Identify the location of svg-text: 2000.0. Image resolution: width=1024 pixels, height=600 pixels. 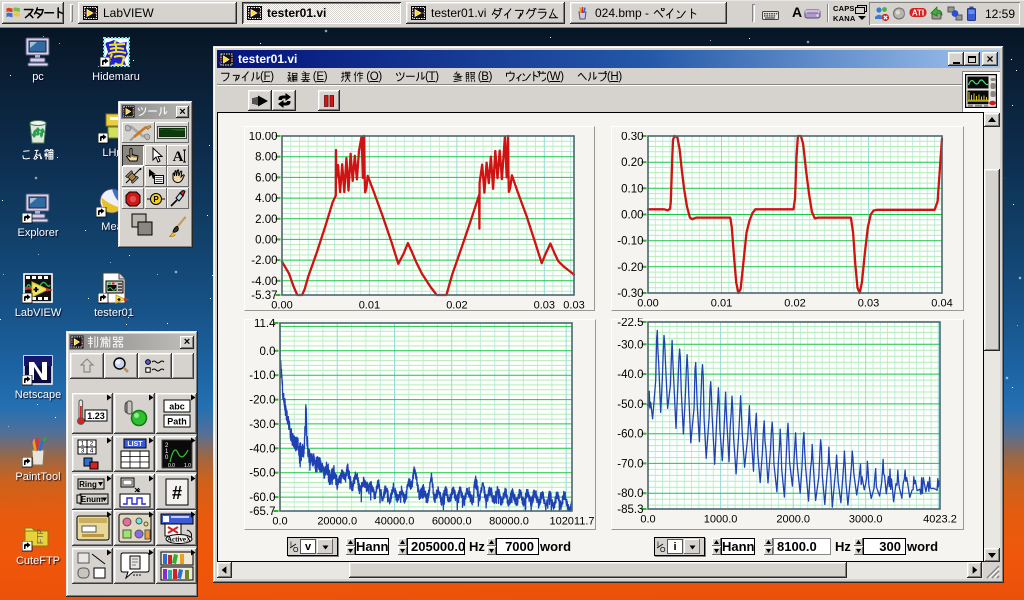
(793, 520).